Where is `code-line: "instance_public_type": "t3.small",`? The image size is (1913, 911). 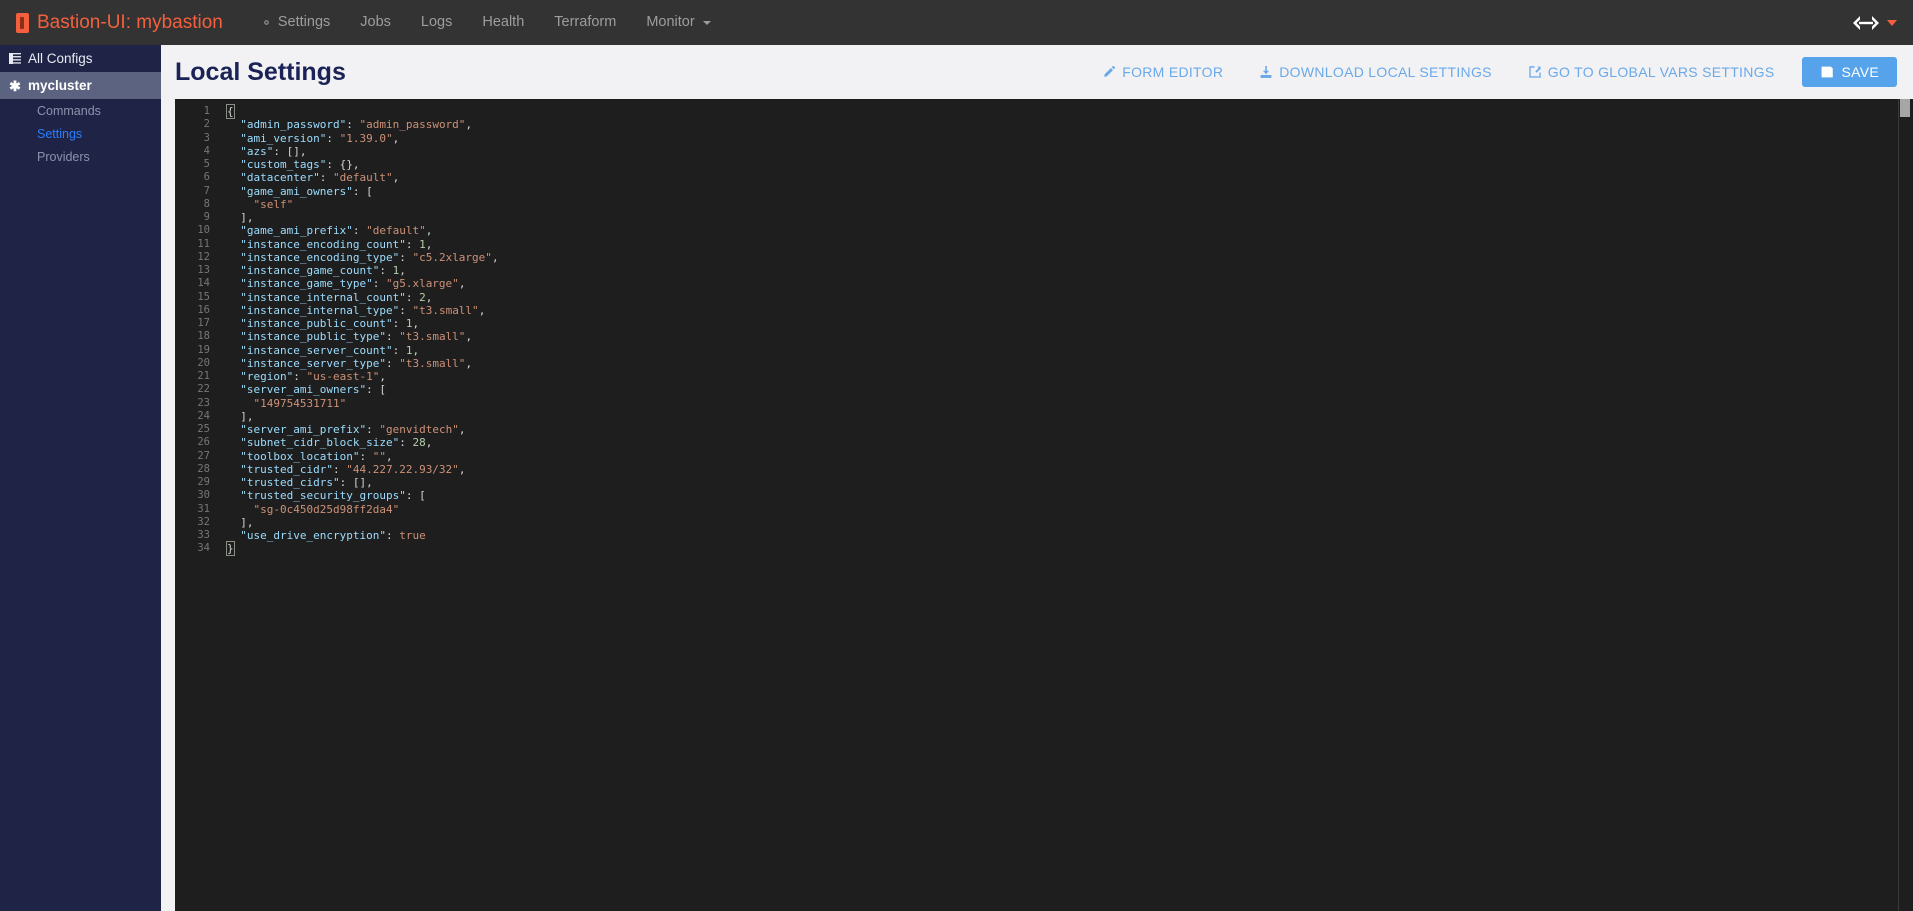 code-line: "instance_public_type": "t3.small", is located at coordinates (1070, 336).